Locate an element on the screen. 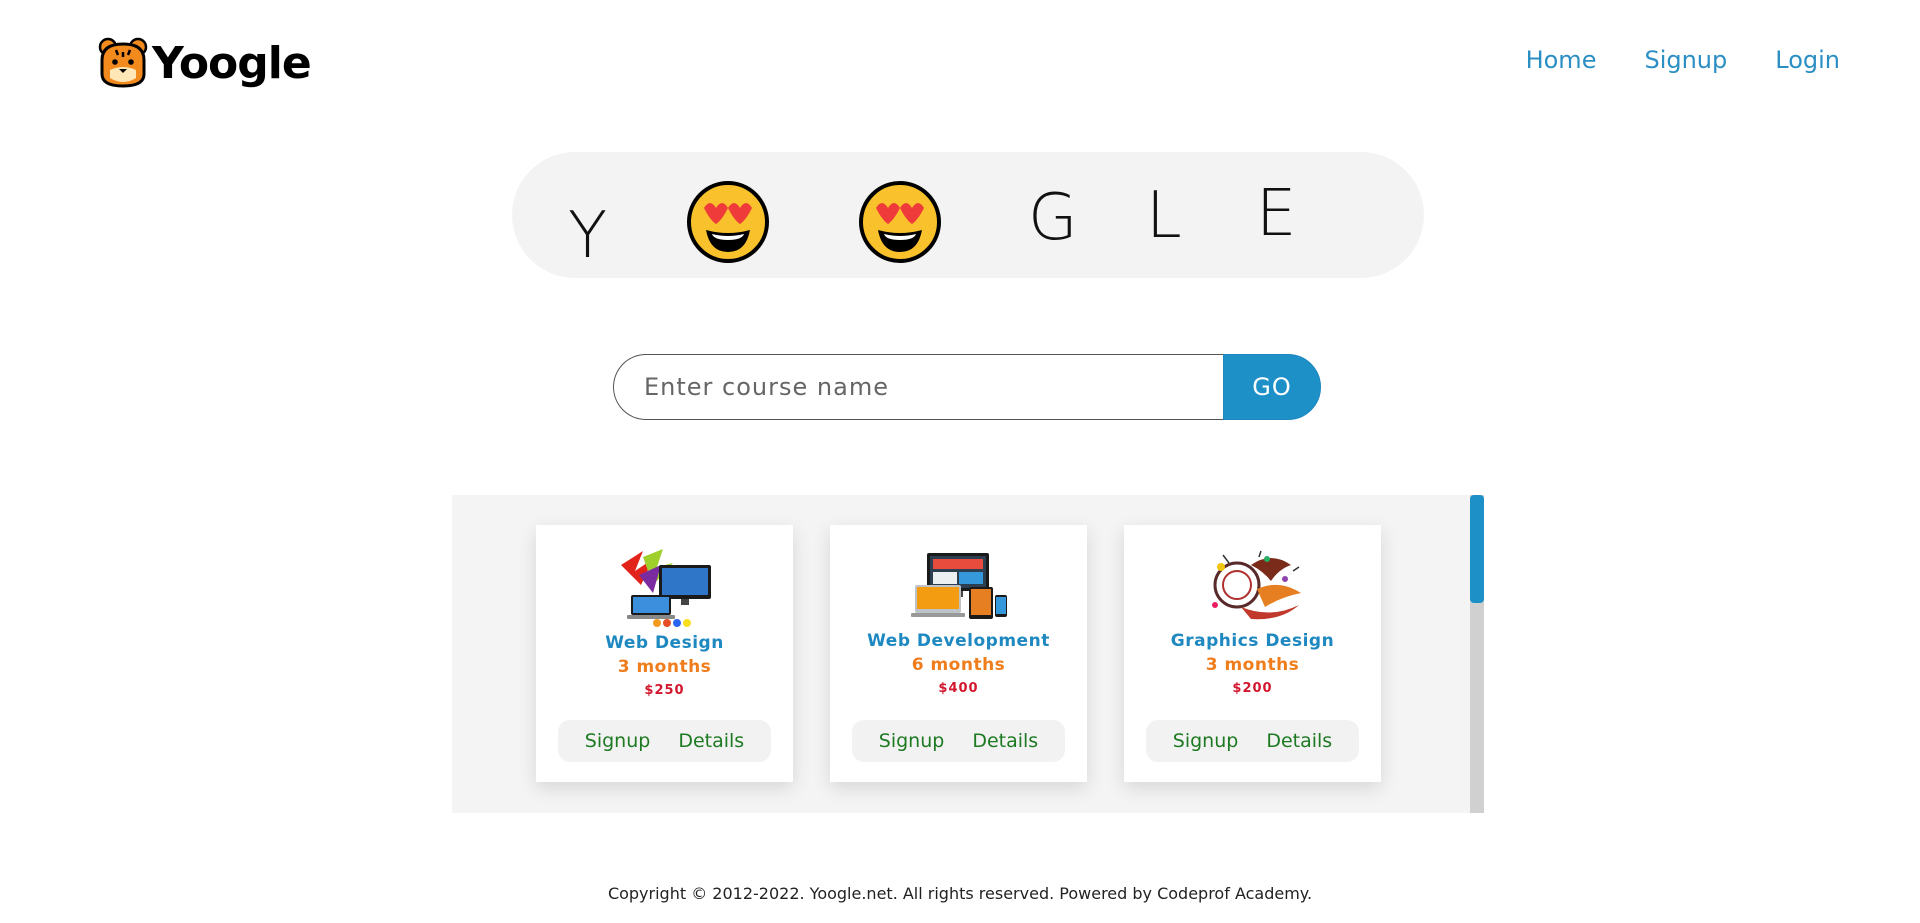 Image resolution: width=1920 pixels, height=923 pixels. course-search-input is located at coordinates (918, 387).